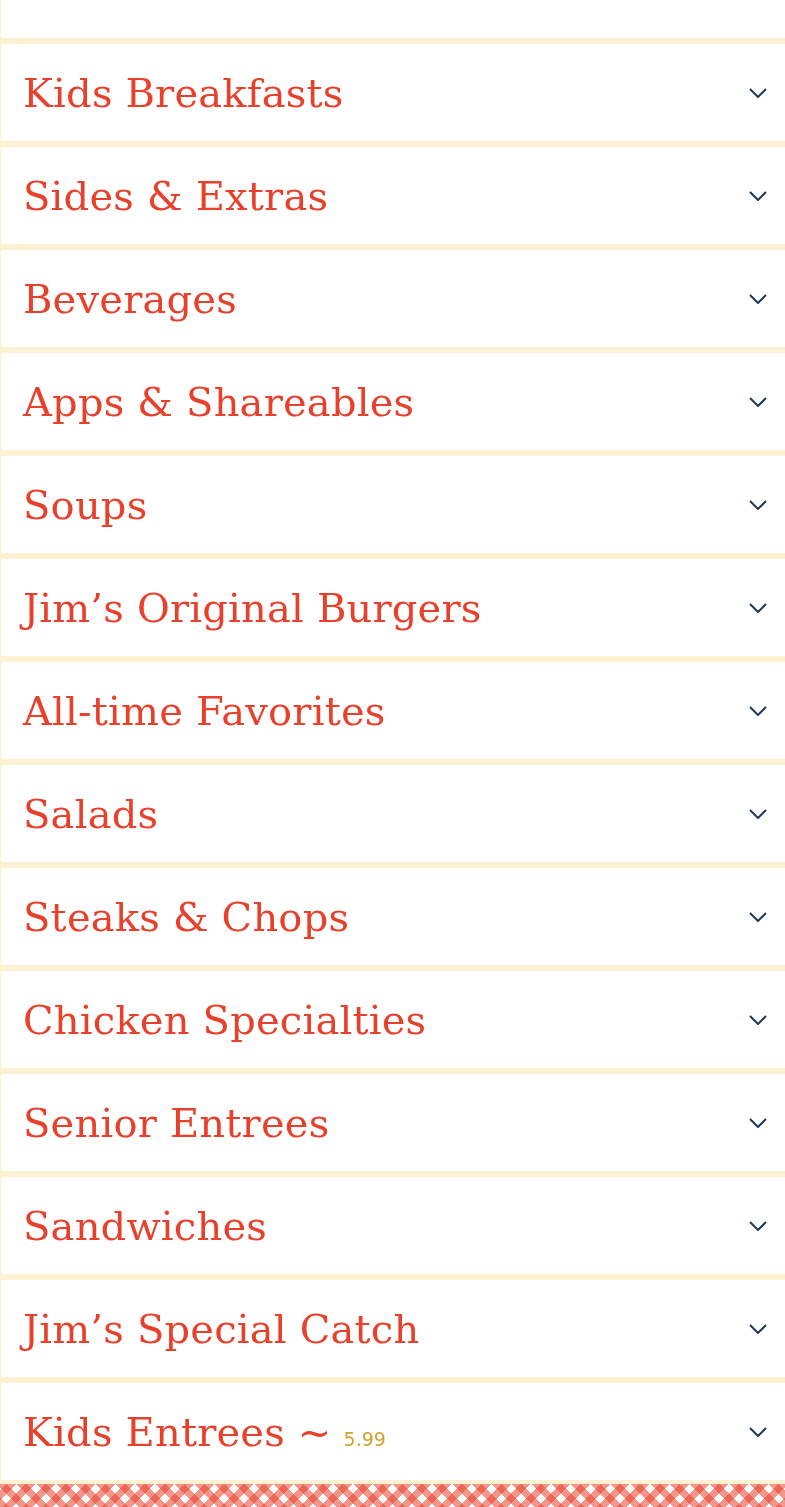  Describe the element at coordinates (393, 607) in the screenshot. I see `category-header: Jim’s Original Burgers` at that location.